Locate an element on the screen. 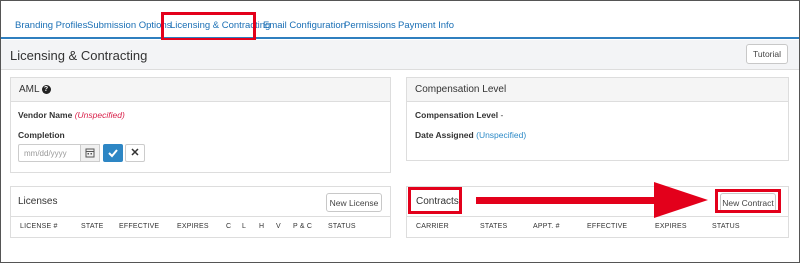  column-header: APPT. # is located at coordinates (546, 226).